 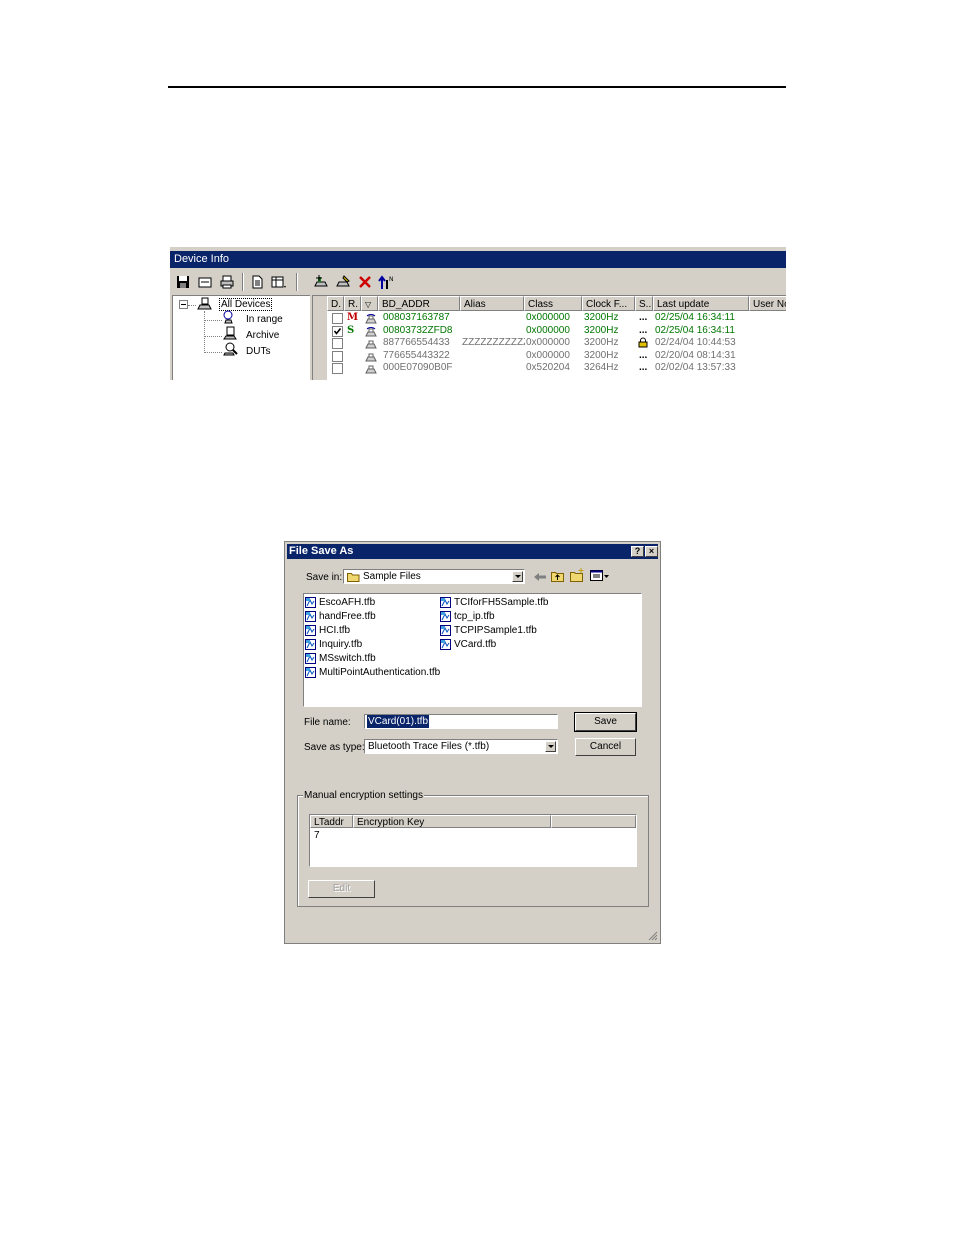 What do you see at coordinates (540, 577) in the screenshot?
I see `back-arrow-icon` at bounding box center [540, 577].